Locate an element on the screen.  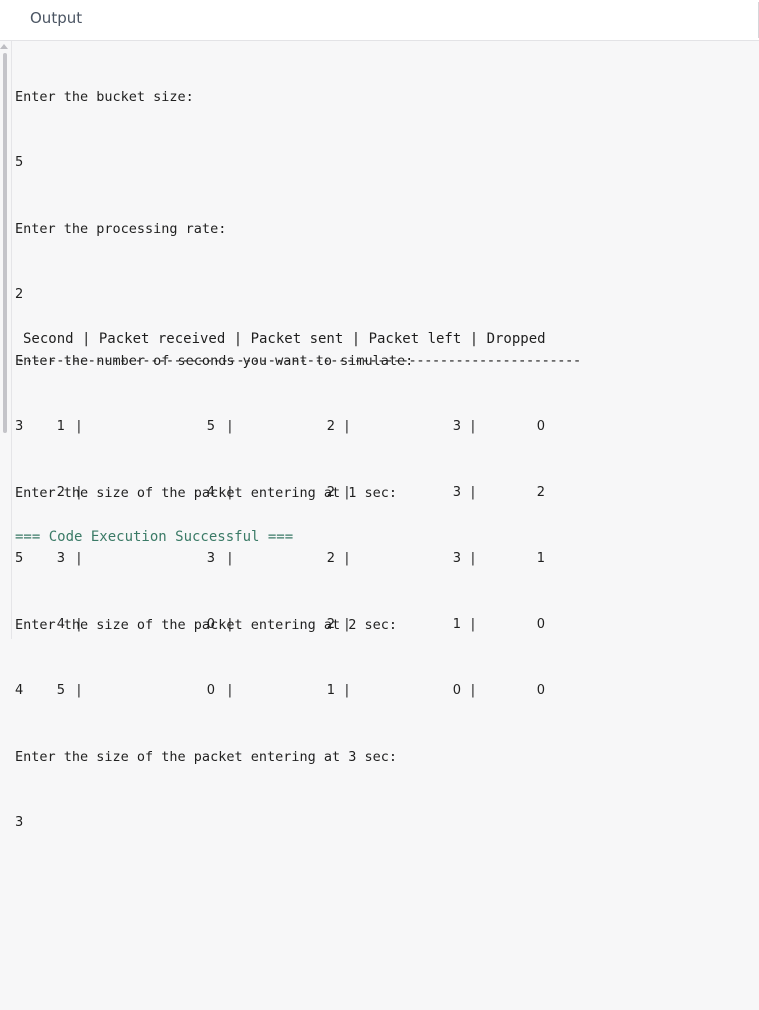
table-row: 3 | 3 | 2 | 3 | 1 is located at coordinates (280, 559).